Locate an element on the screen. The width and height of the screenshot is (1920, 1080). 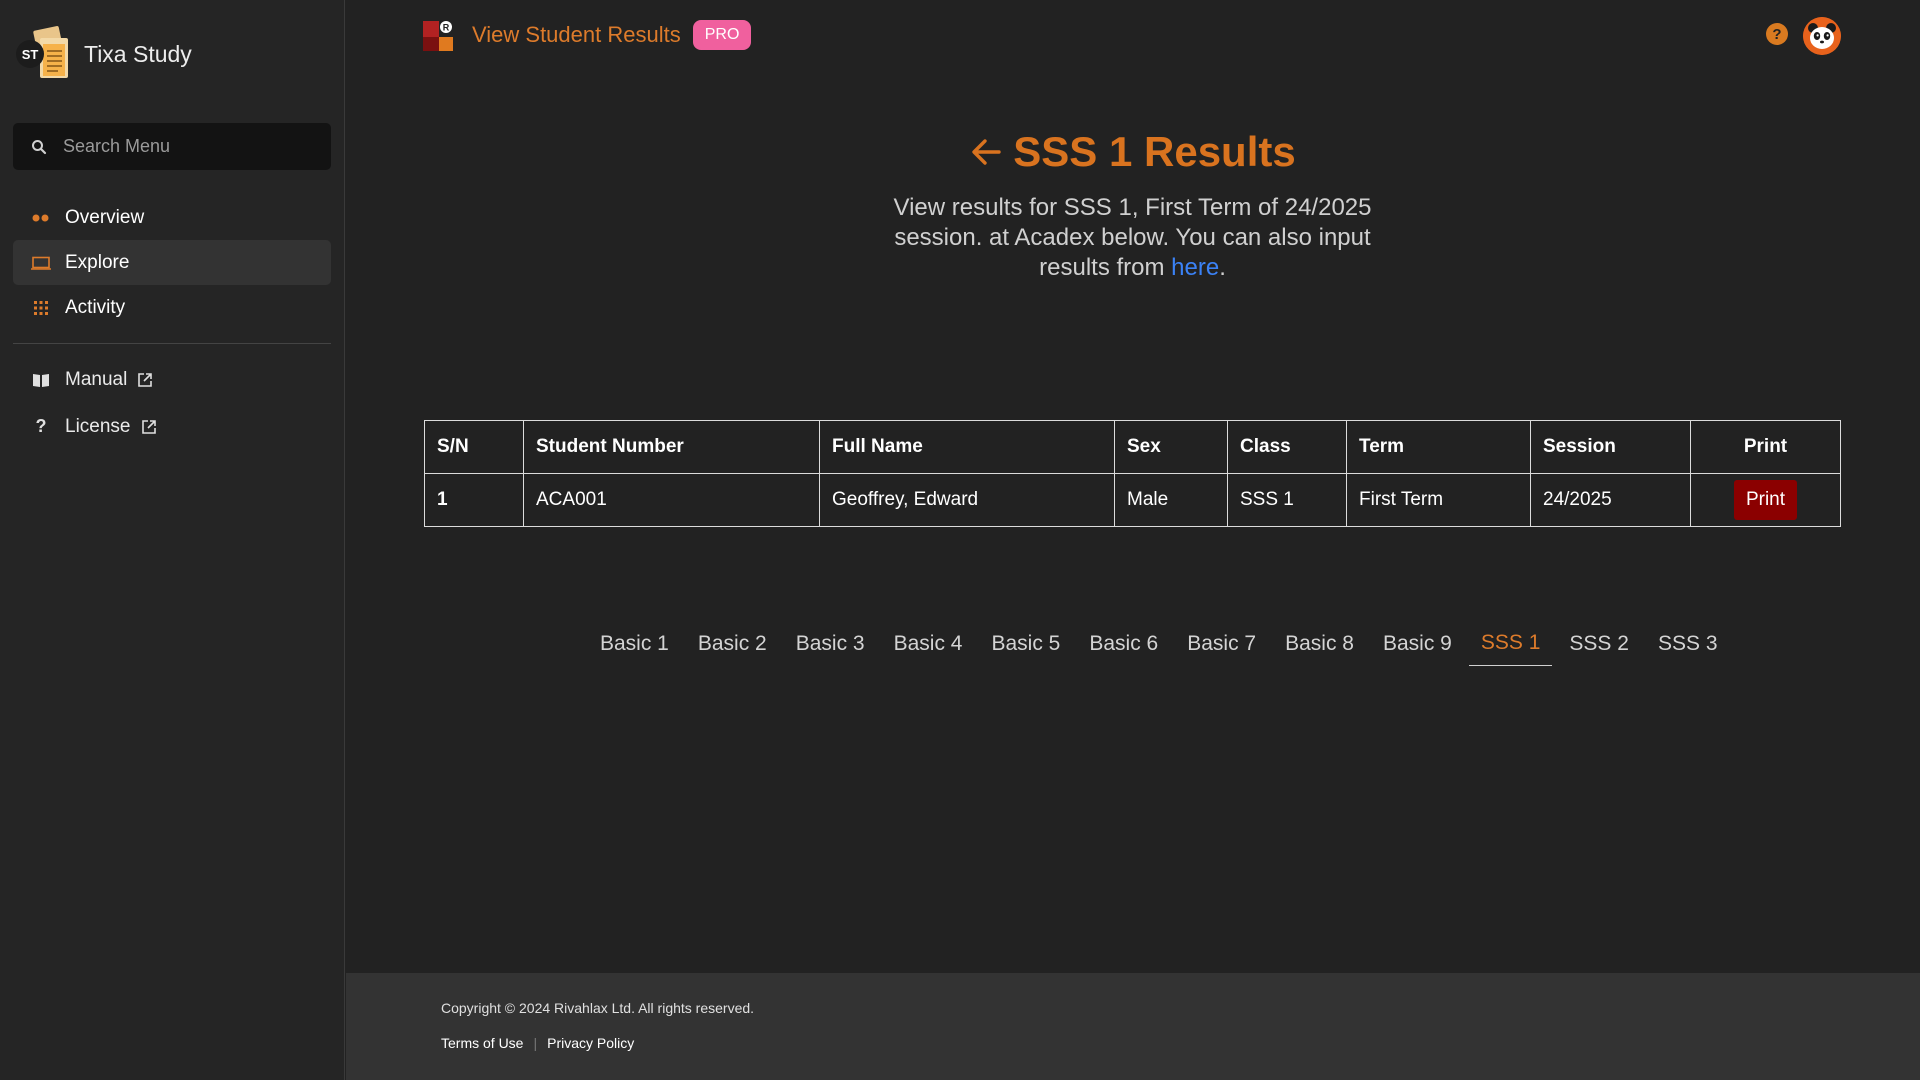
column-header-sex: Sex is located at coordinates (1171, 447).